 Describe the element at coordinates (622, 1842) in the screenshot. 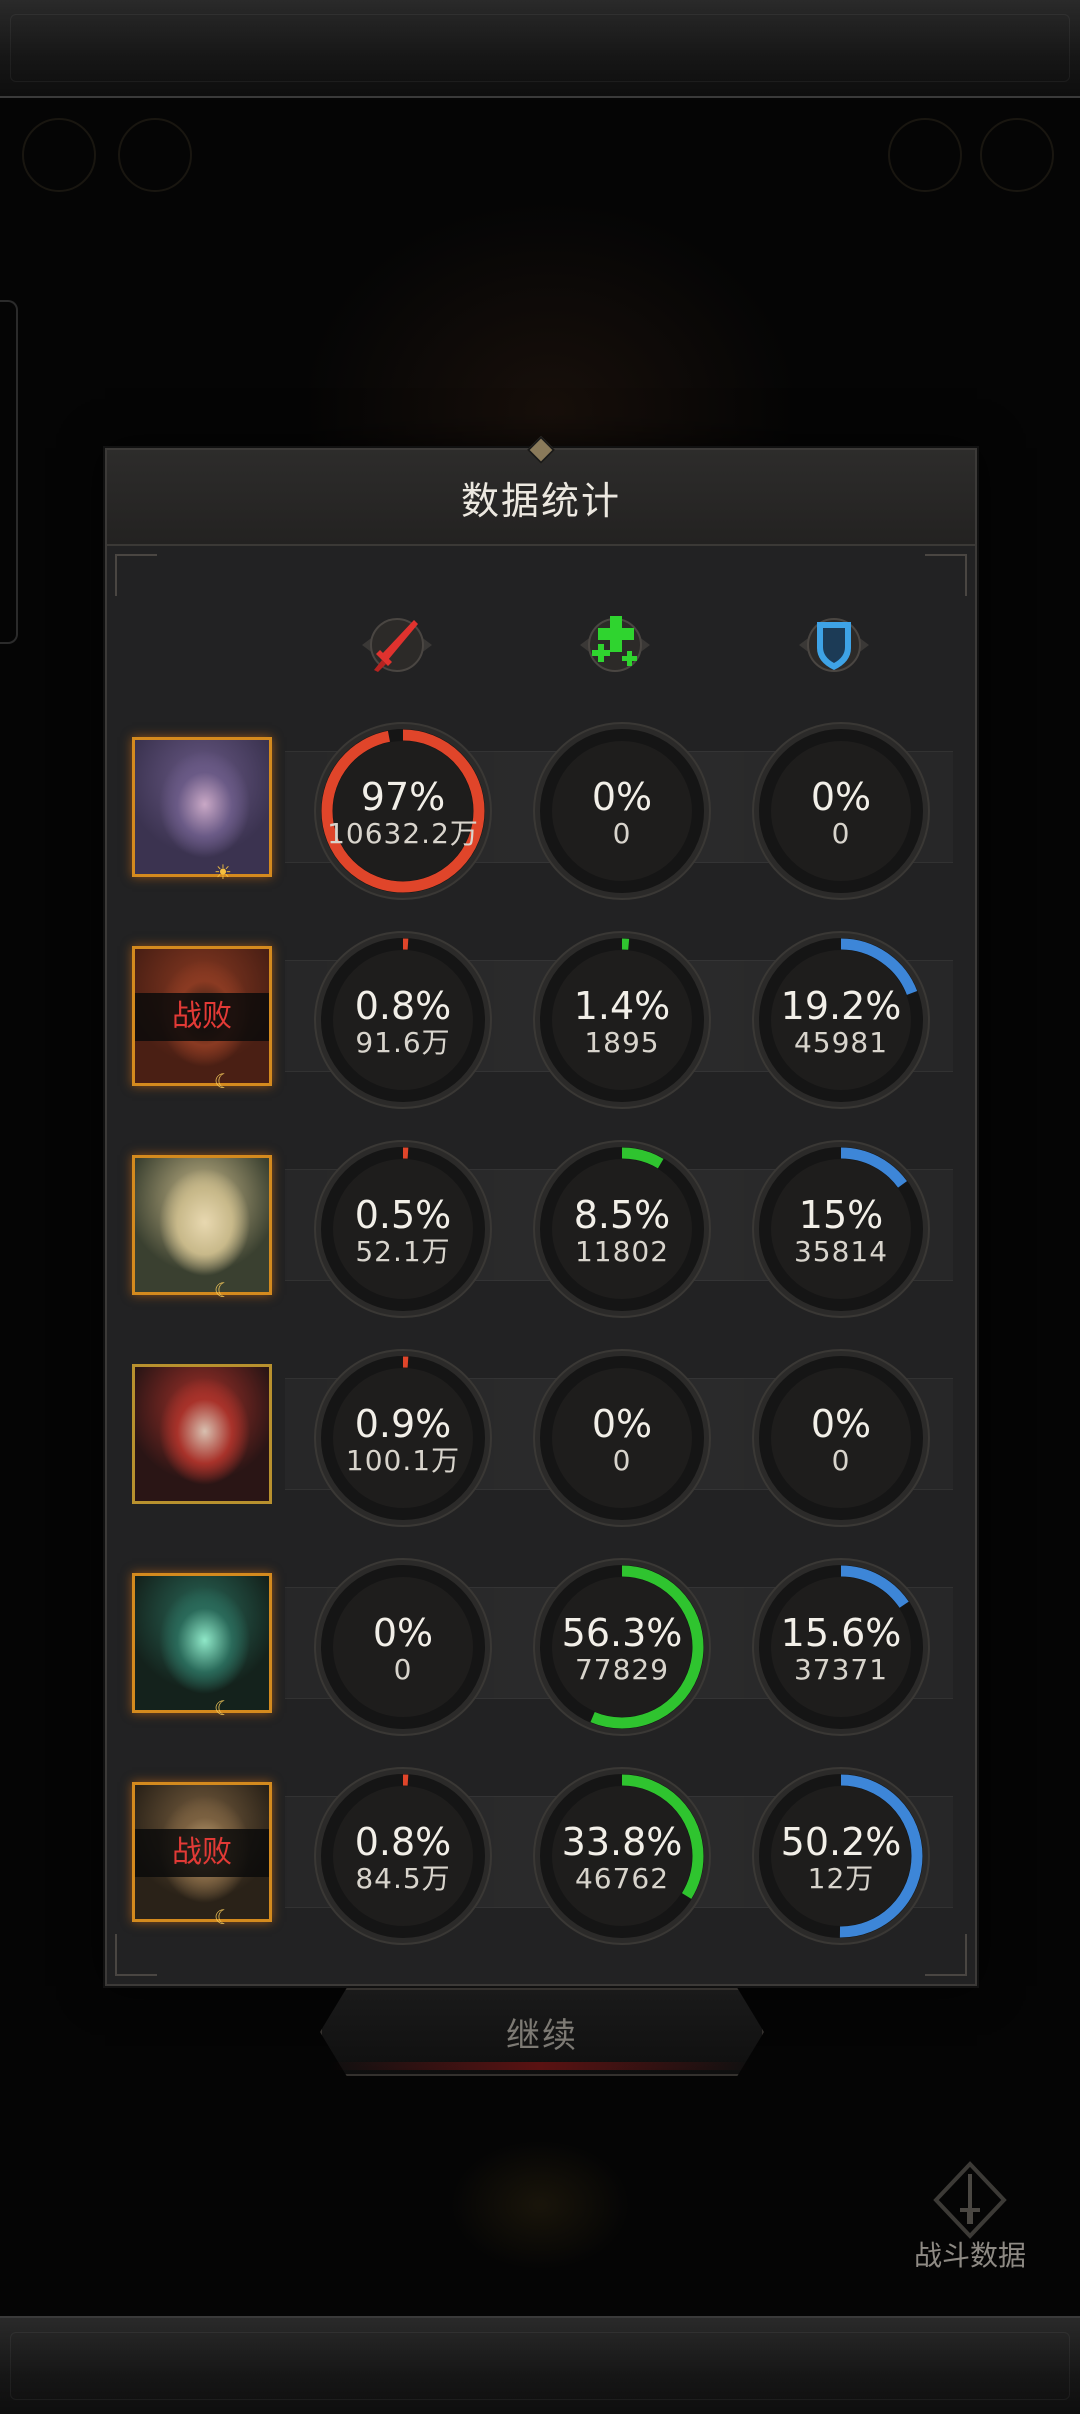

I see `stat-percent: 33.8%` at that location.